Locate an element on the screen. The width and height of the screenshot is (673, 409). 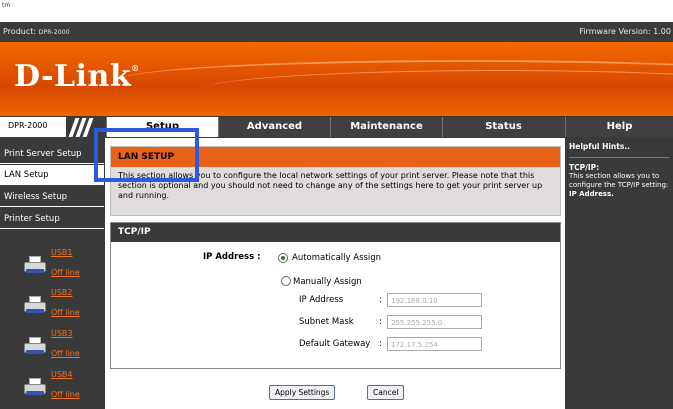
help-divider is located at coordinates (619, 157).